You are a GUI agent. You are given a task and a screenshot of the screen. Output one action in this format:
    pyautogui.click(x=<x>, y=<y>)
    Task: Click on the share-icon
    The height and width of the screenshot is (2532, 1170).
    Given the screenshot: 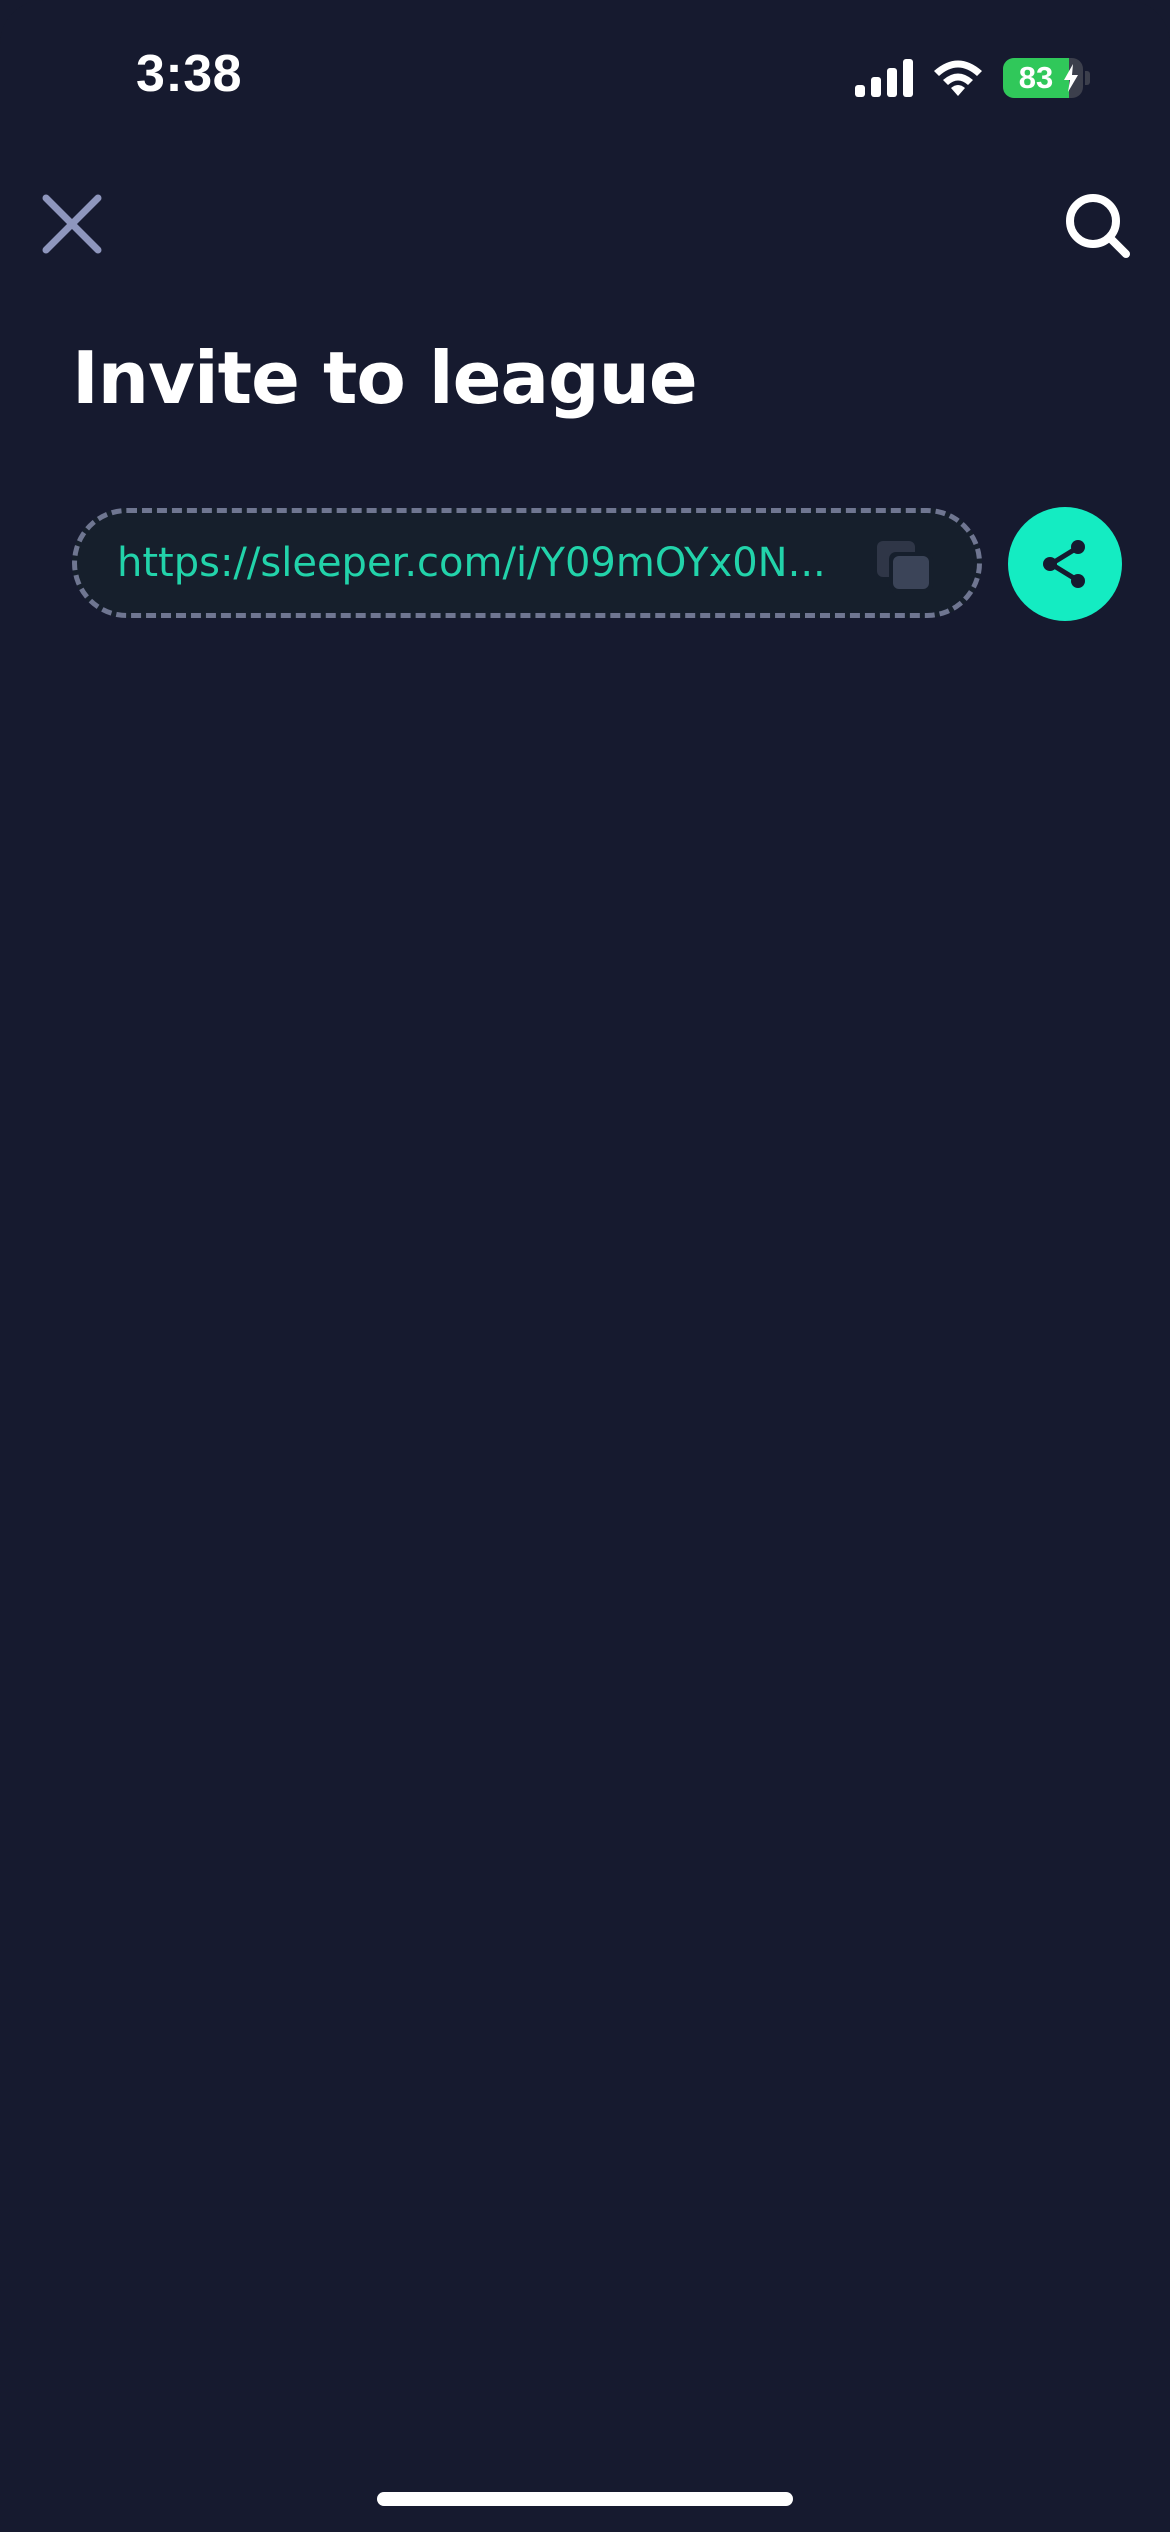 What is the action you would take?
    pyautogui.click(x=1064, y=564)
    